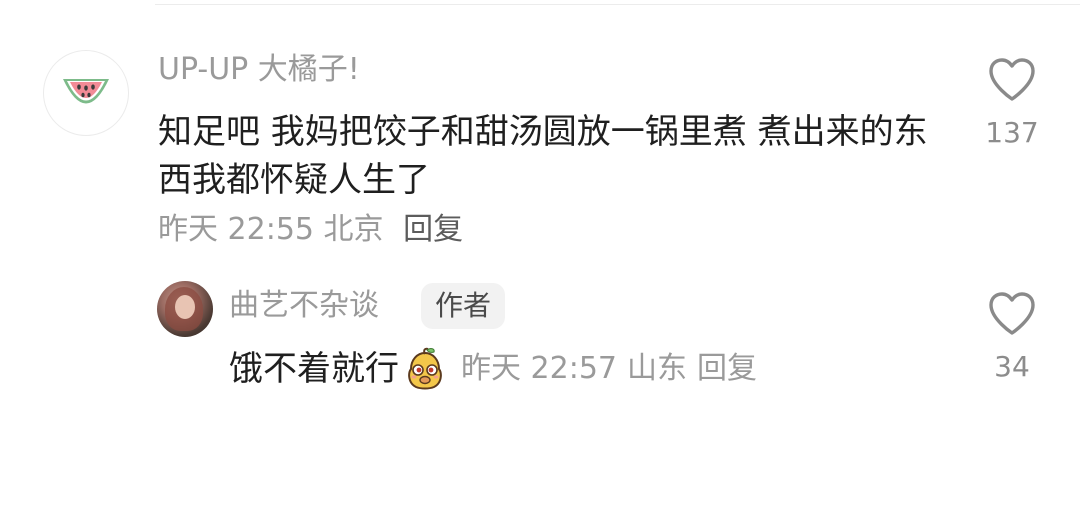 The image size is (1080, 506). Describe the element at coordinates (727, 369) in the screenshot. I see `reply-reply-button: 回复` at that location.